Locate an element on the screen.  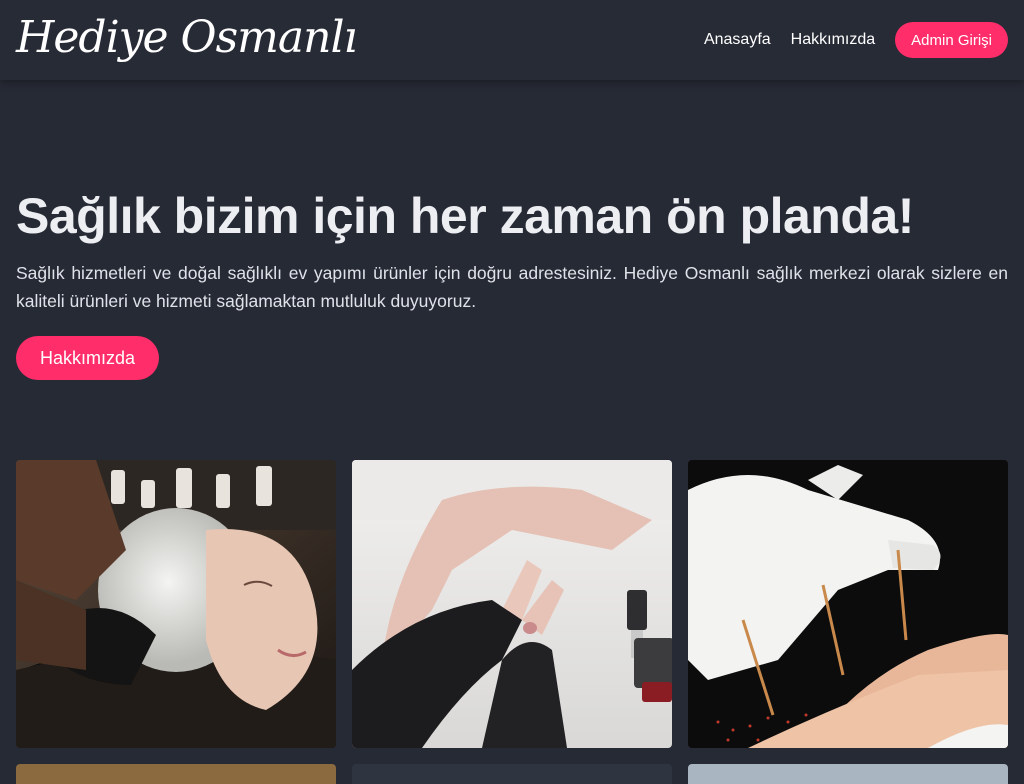
nav-link-home: Anasayfa is located at coordinates (737, 40).